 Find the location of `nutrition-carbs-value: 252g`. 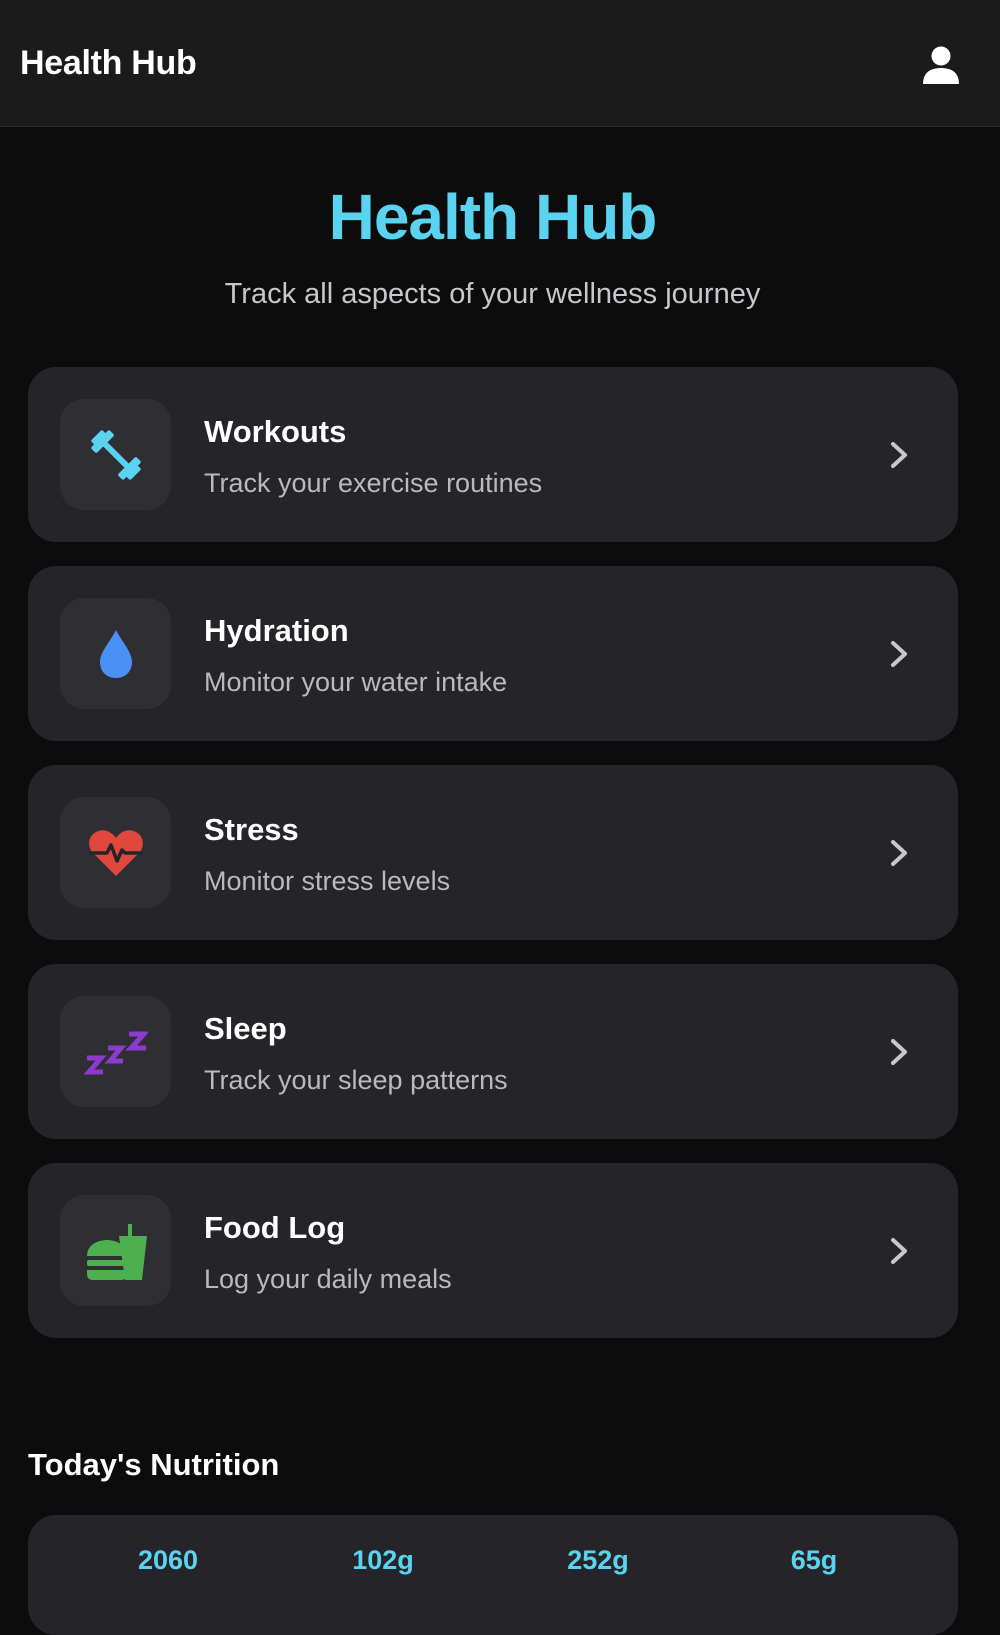

nutrition-carbs-value: 252g is located at coordinates (598, 1560).